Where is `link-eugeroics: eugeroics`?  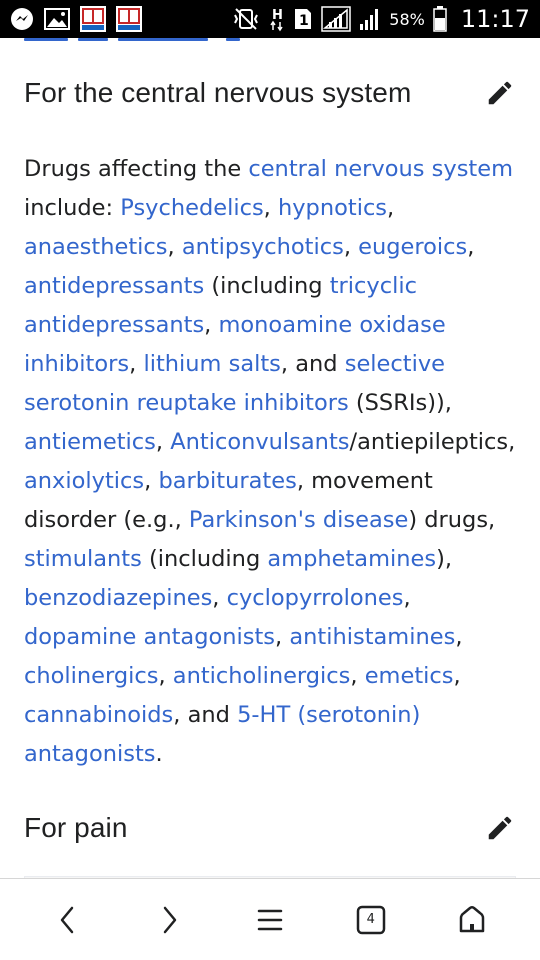 link-eugeroics: eugeroics is located at coordinates (412, 247).